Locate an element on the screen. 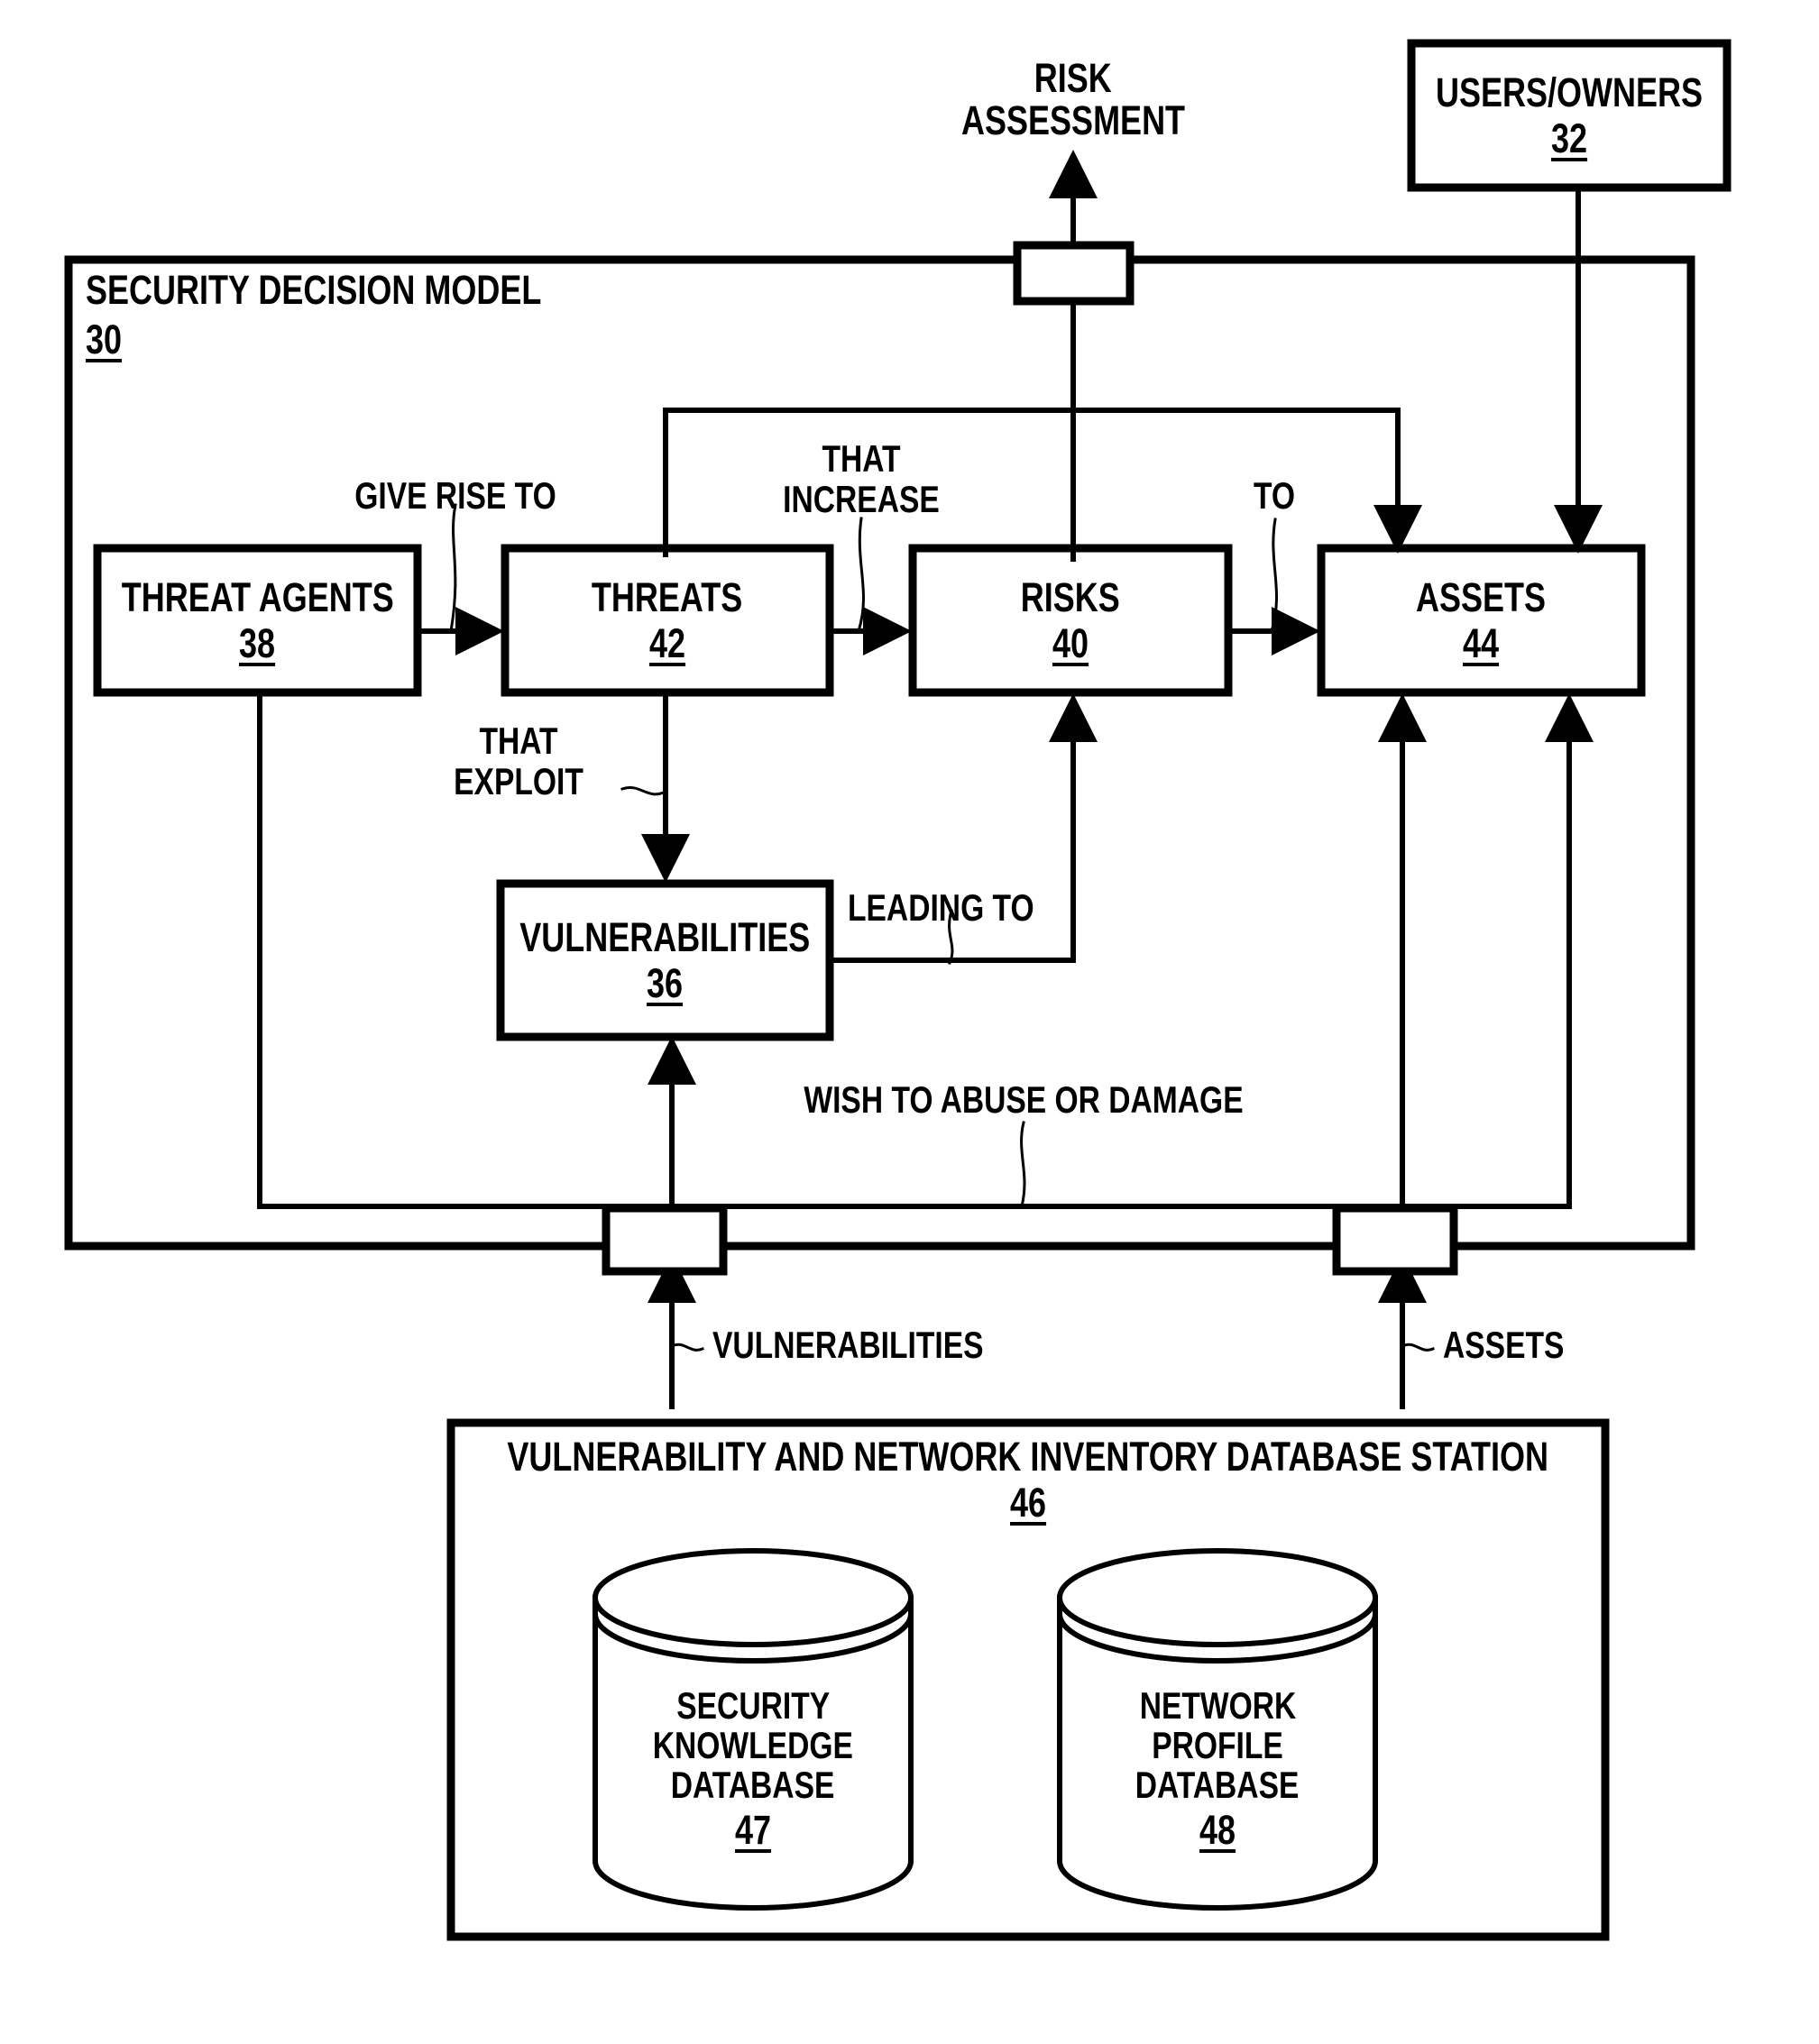 The width and height of the screenshot is (1819, 2044). to-label: TO is located at coordinates (1274, 496).